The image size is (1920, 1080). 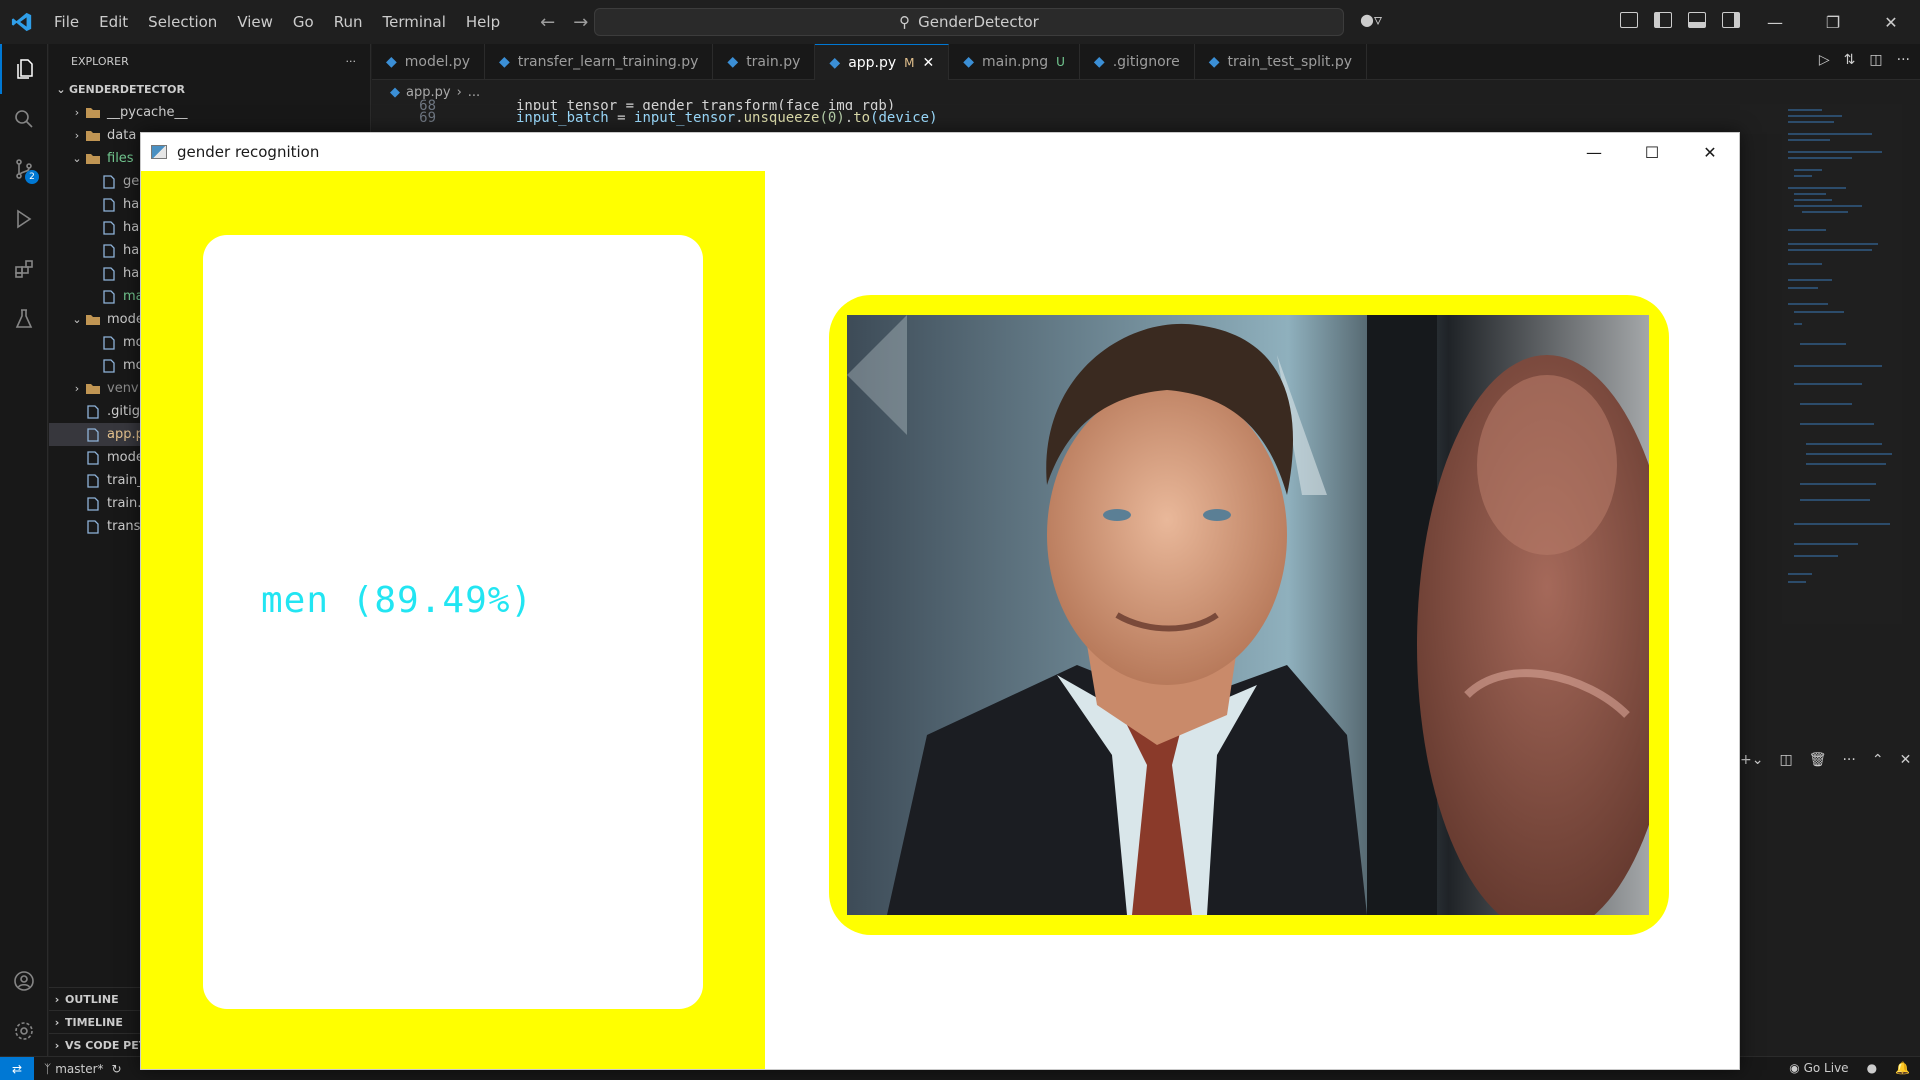 What do you see at coordinates (1371, 19) in the screenshot?
I see `copilot-icon: ●▿` at bounding box center [1371, 19].